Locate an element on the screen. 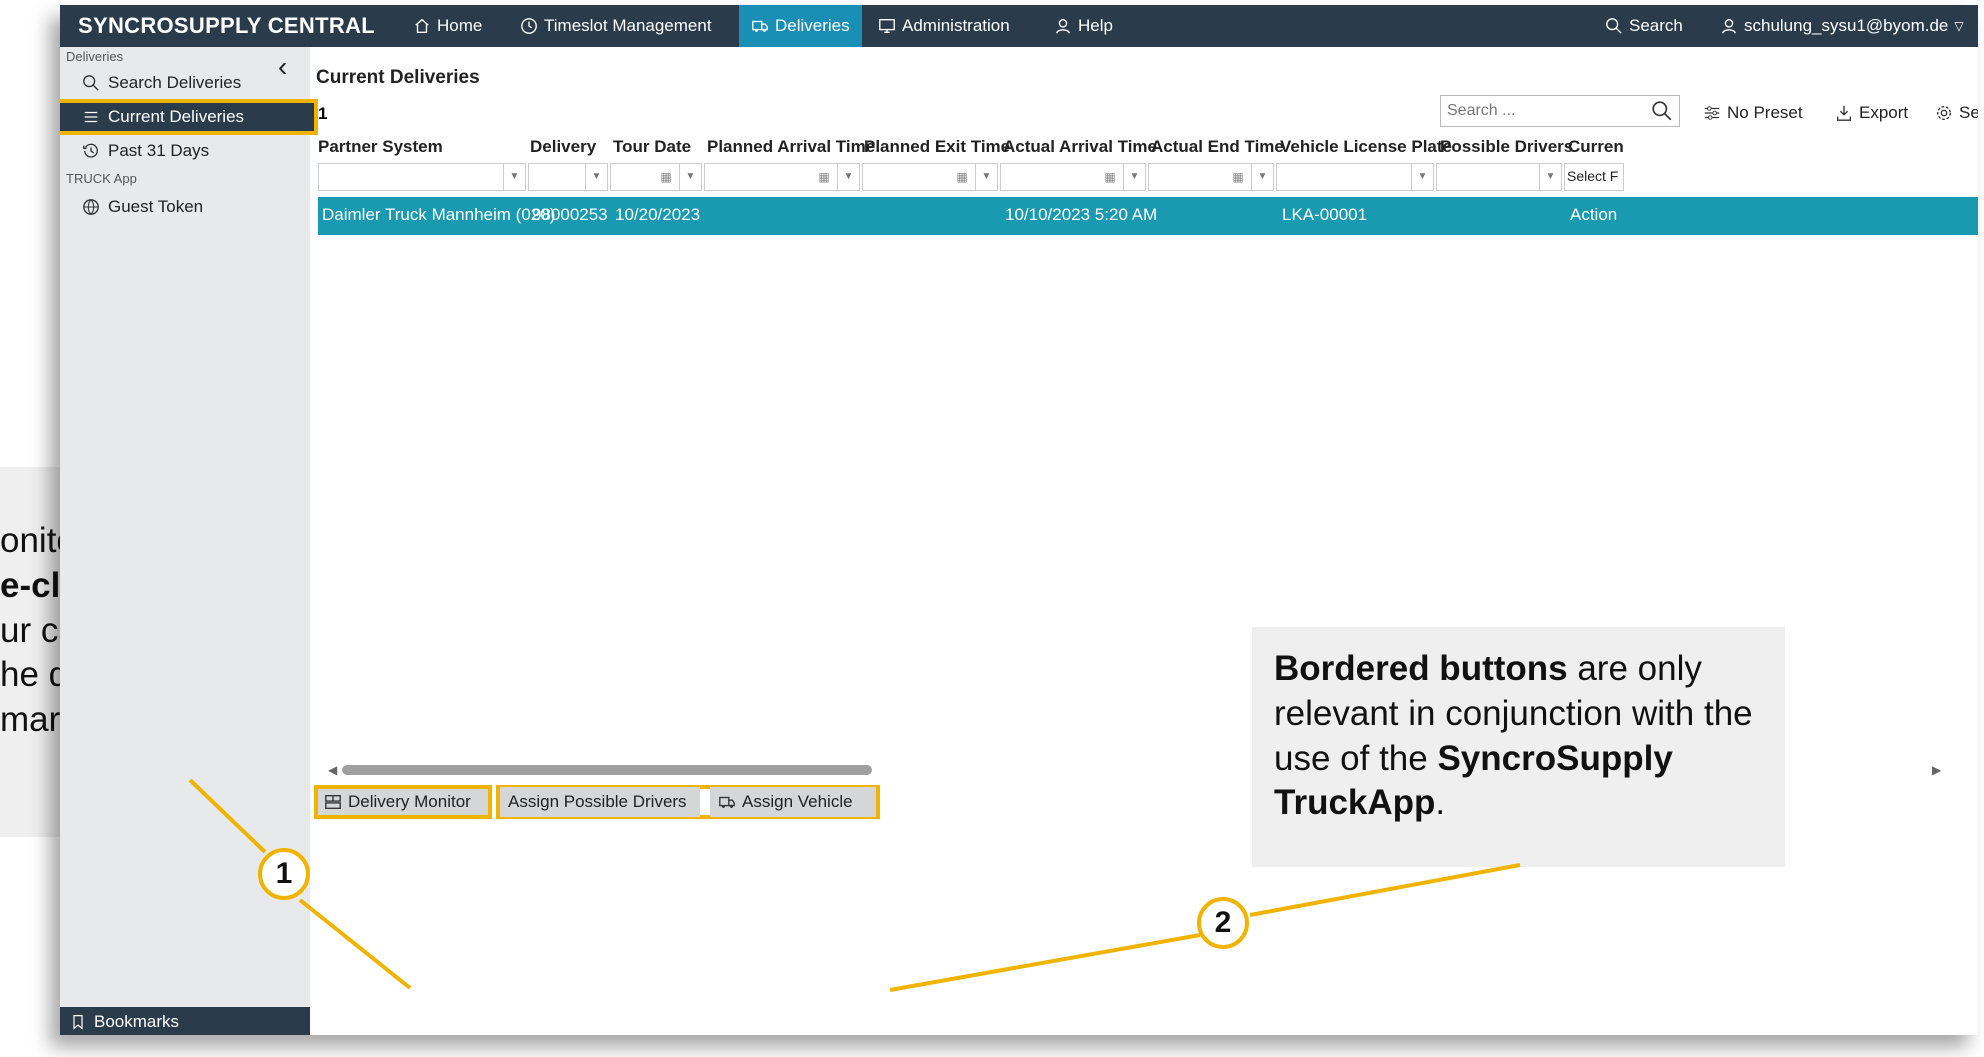 This screenshot has height=1057, width=1984. filter-tour-date: ▦ ▼ is located at coordinates (656, 177).